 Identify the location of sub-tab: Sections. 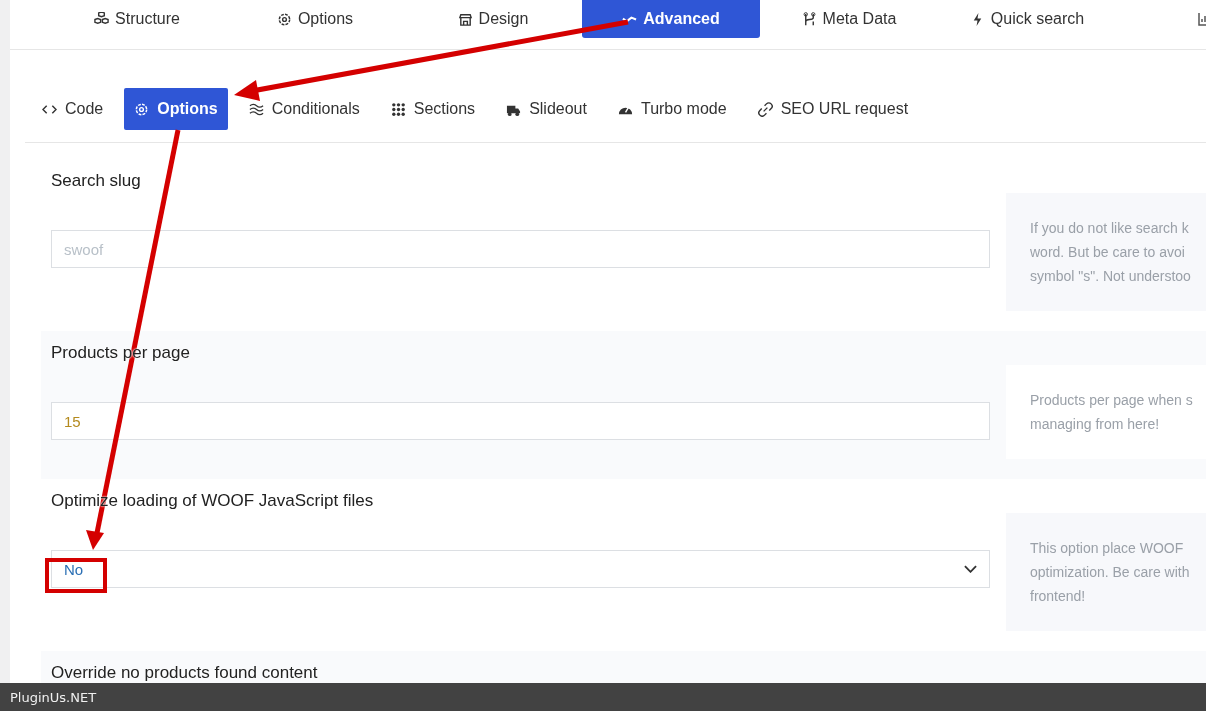
(433, 109).